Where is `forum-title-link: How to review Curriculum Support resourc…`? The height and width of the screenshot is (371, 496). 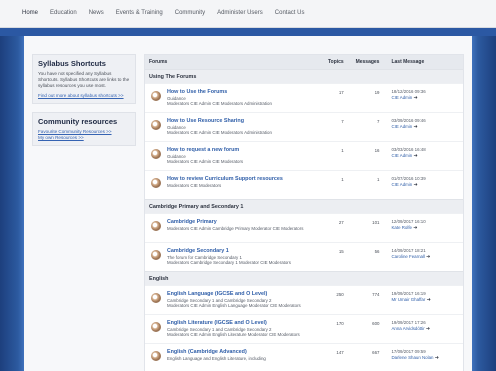 forum-title-link: How to review Curriculum Support resourc… is located at coordinates (225, 179).